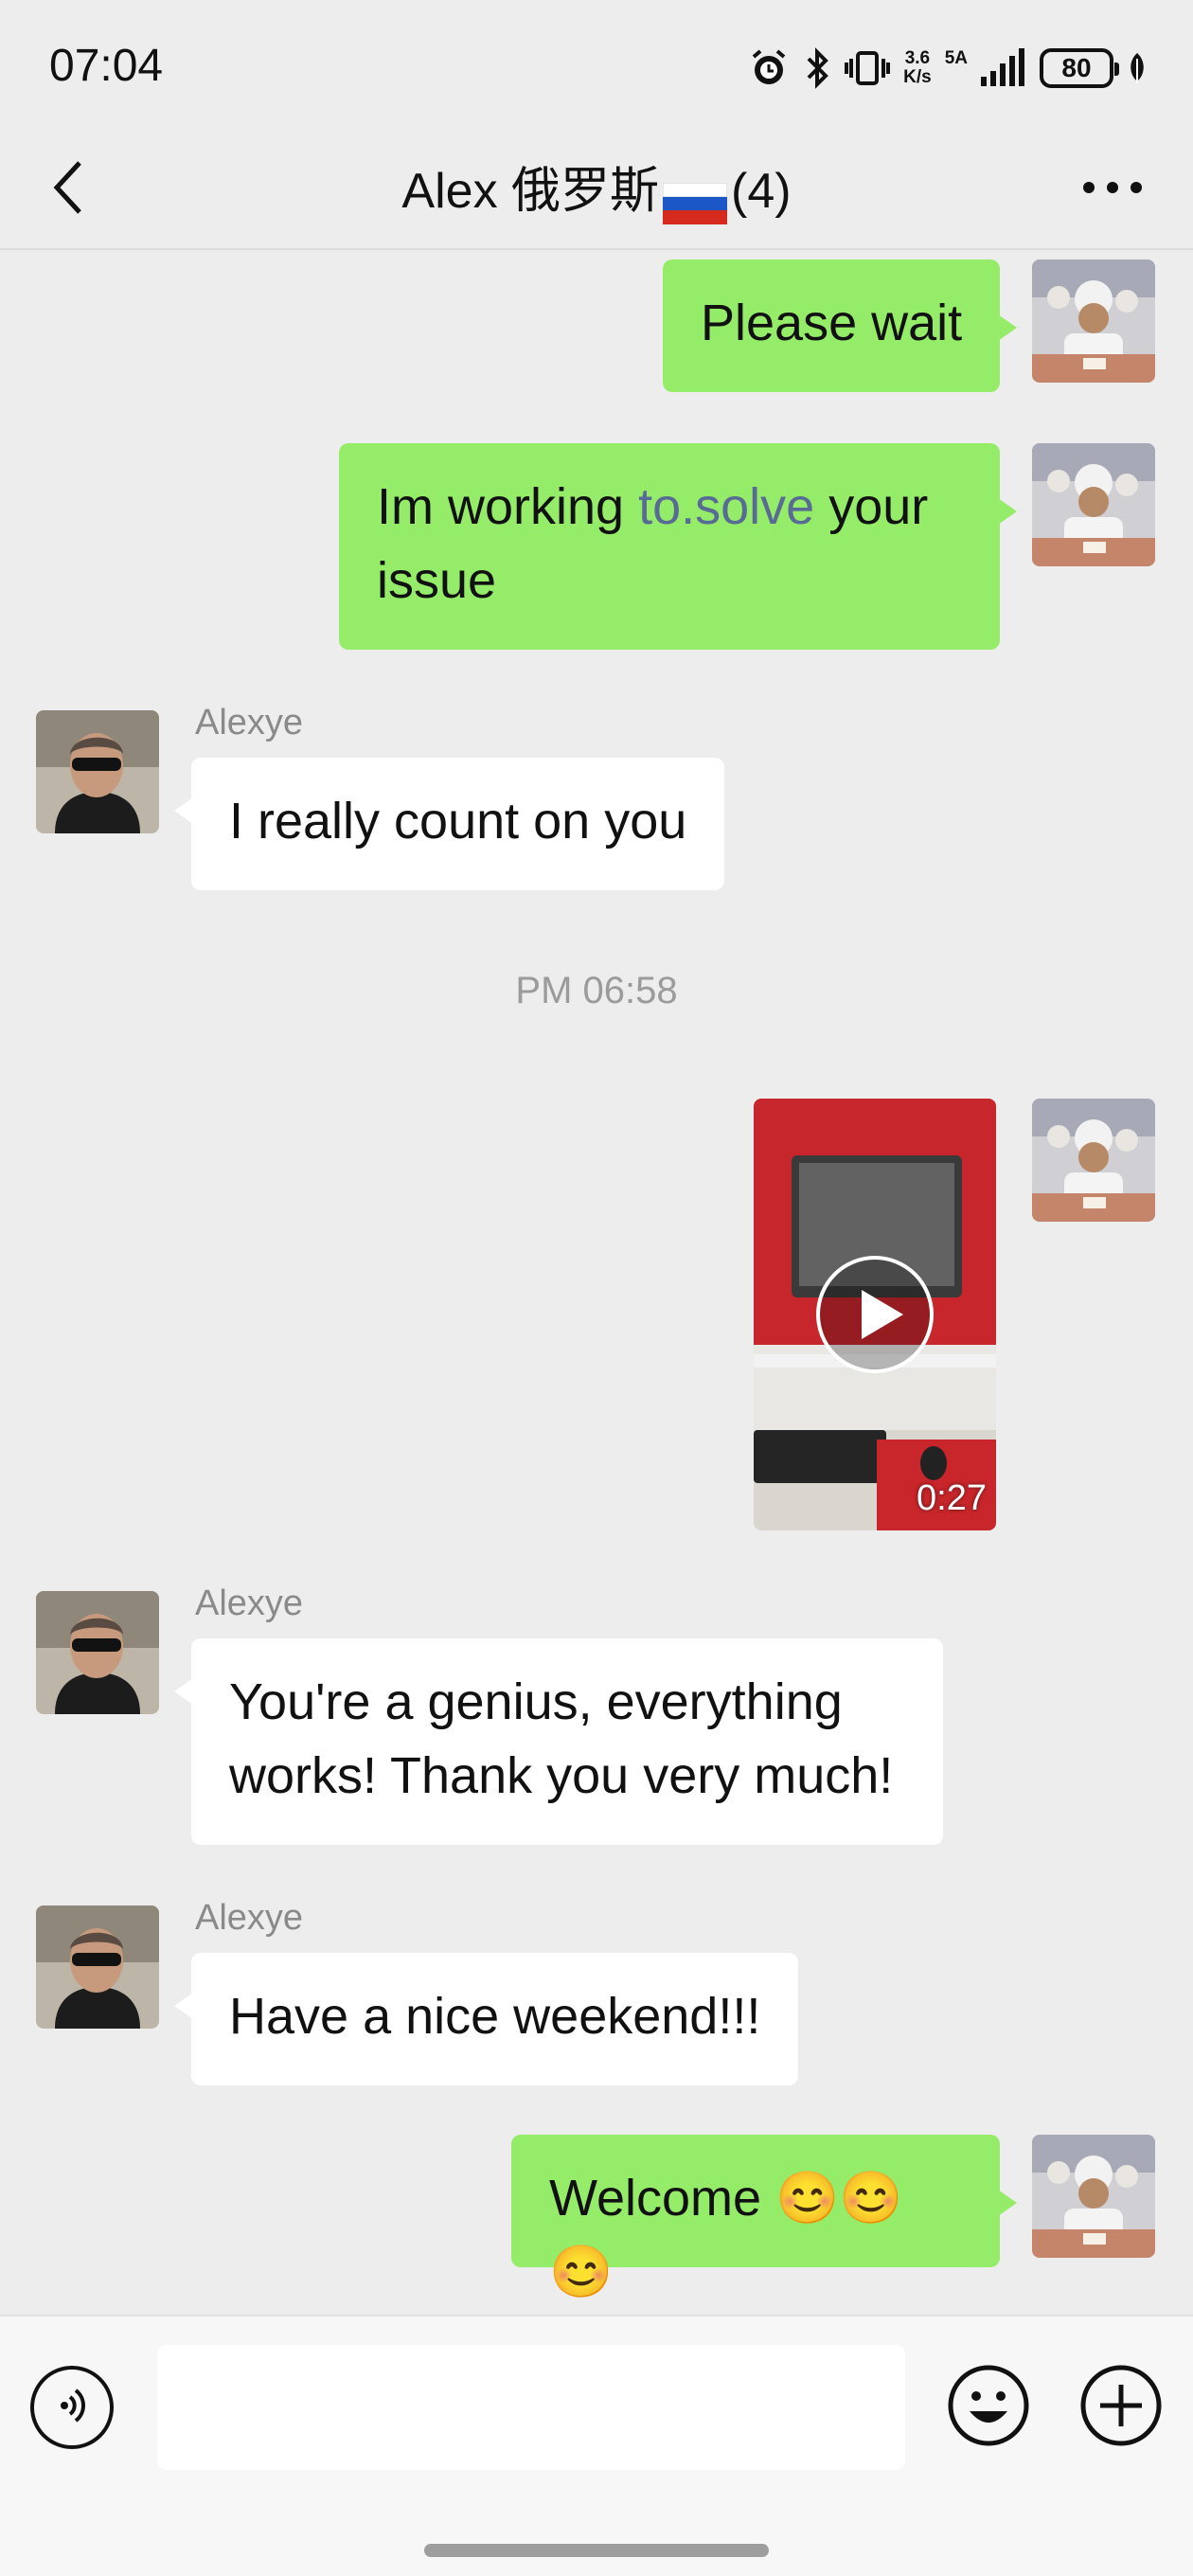  I want to click on leaf-icon, so click(1137, 68).